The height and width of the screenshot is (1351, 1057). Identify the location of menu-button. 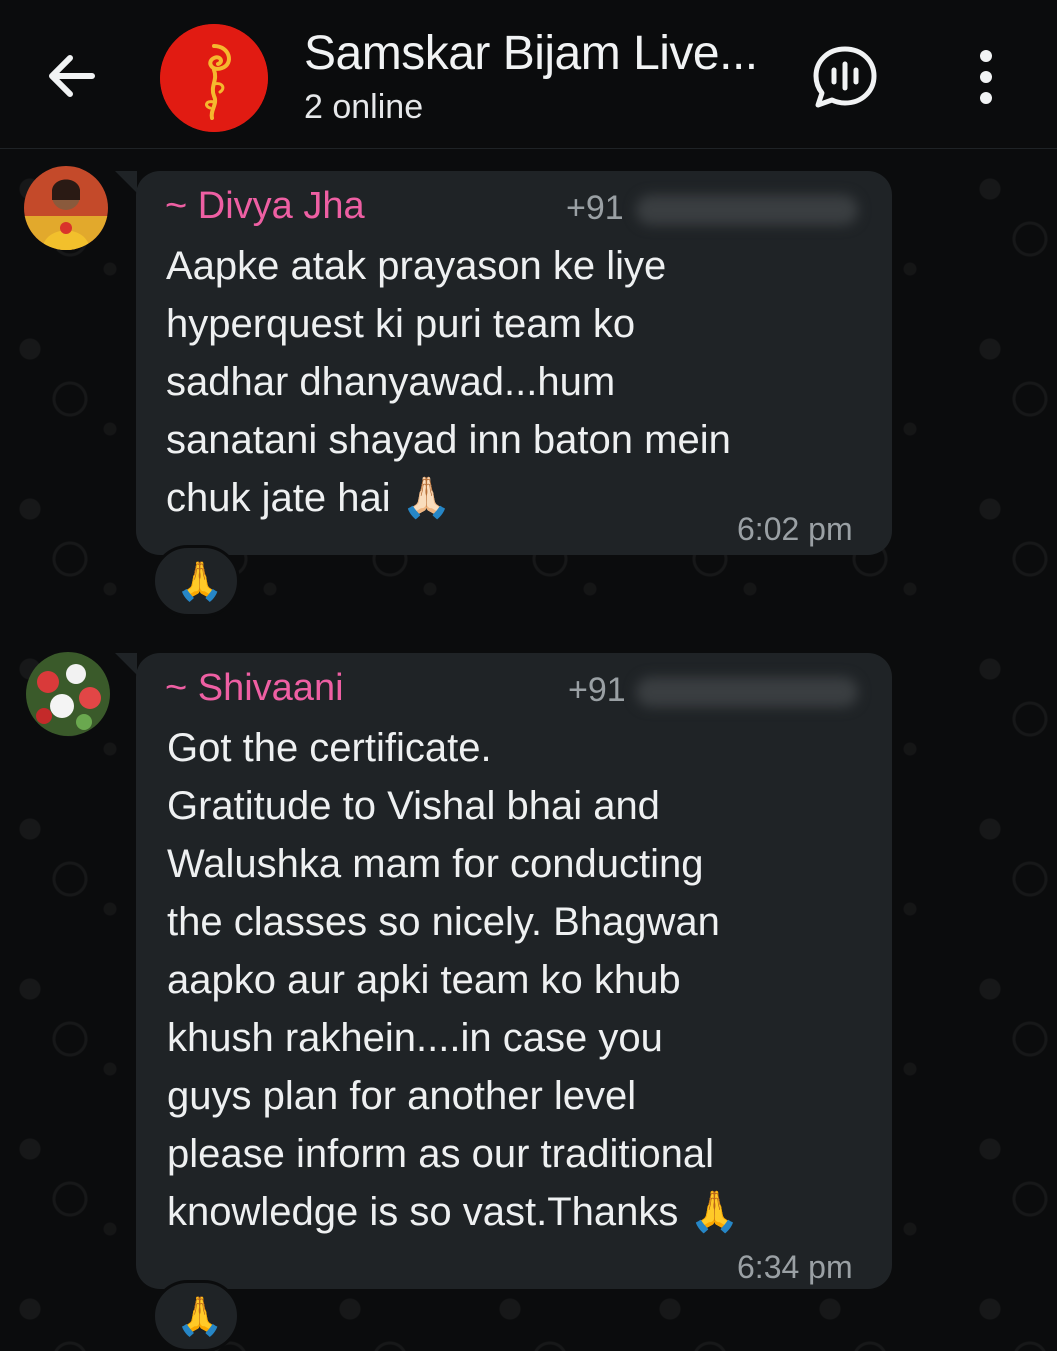
(986, 77).